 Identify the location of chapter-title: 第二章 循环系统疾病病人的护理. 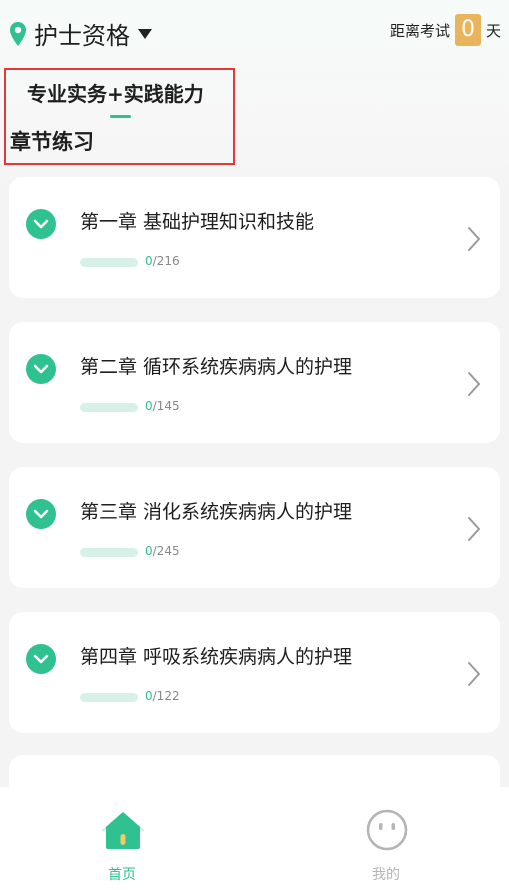
(216, 367).